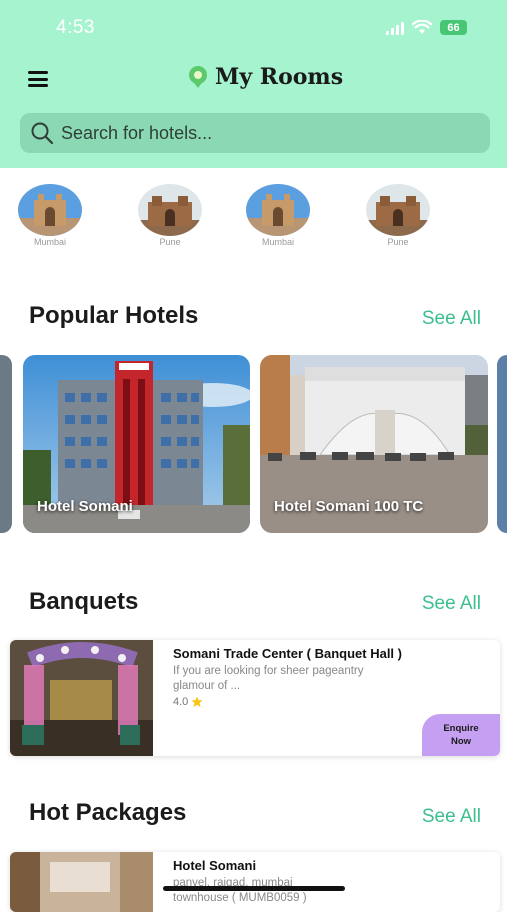  Describe the element at coordinates (349, 506) in the screenshot. I see `hotel-name: Hotel Somani 100 TC` at that location.